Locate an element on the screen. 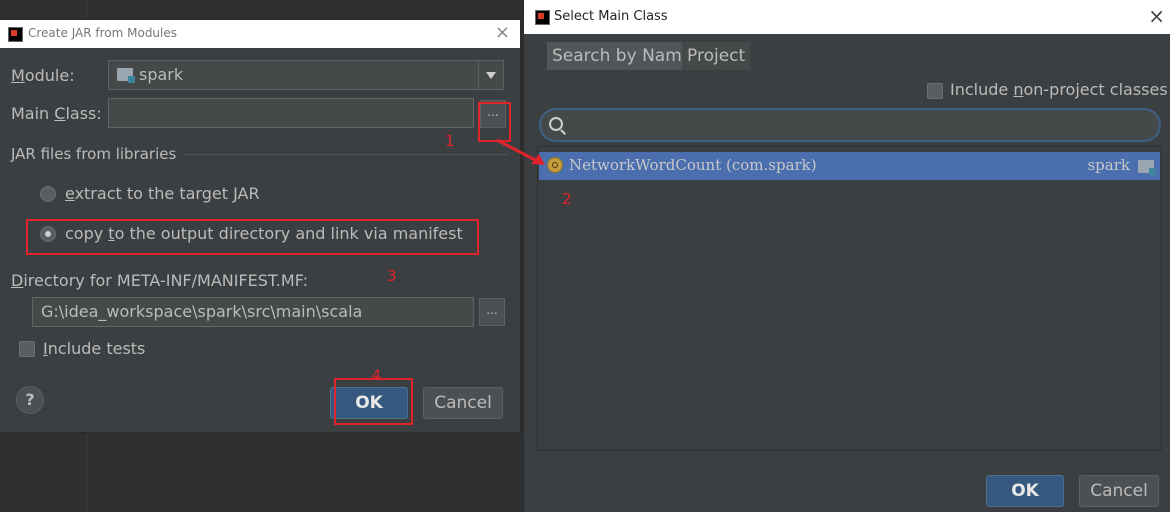  jar-section-label: JAR files from libraries is located at coordinates (94, 154).